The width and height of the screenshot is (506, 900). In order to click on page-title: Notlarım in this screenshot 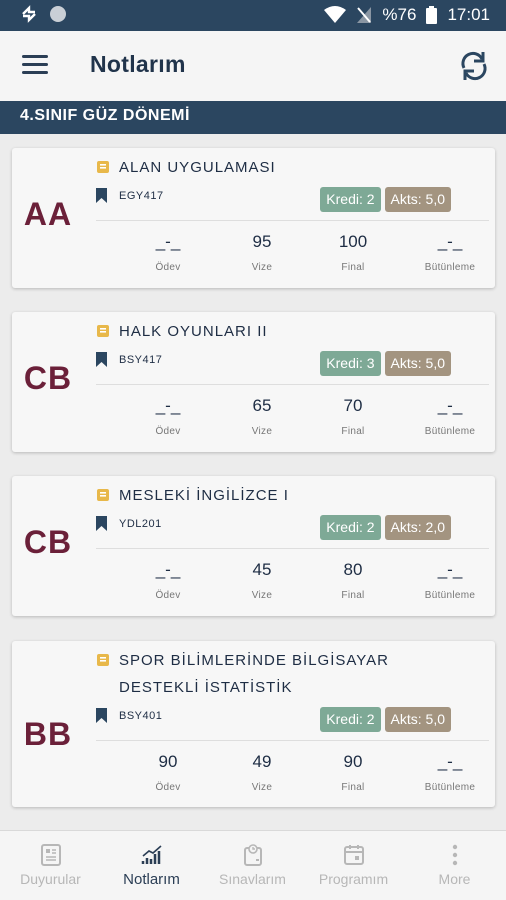, I will do `click(138, 64)`.